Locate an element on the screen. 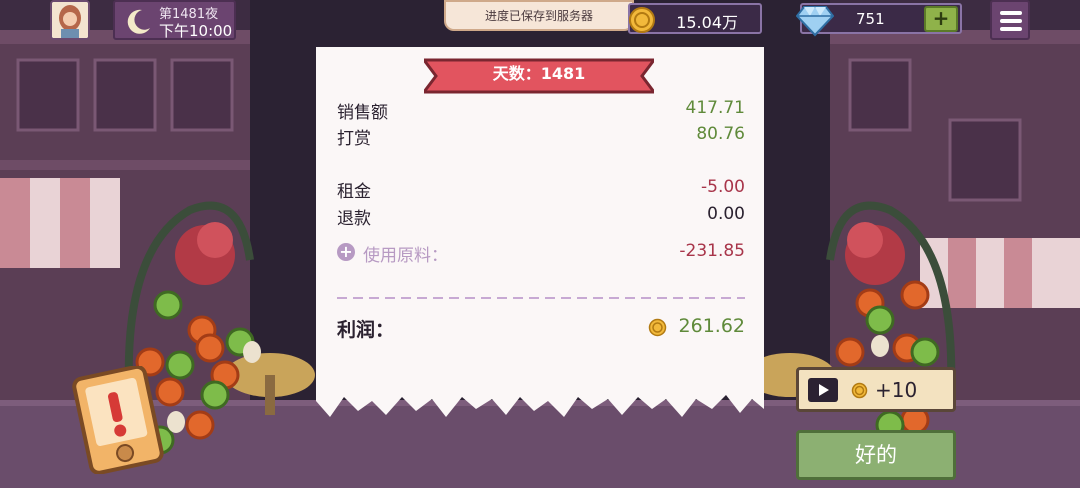  receipt-divider is located at coordinates (541, 298).